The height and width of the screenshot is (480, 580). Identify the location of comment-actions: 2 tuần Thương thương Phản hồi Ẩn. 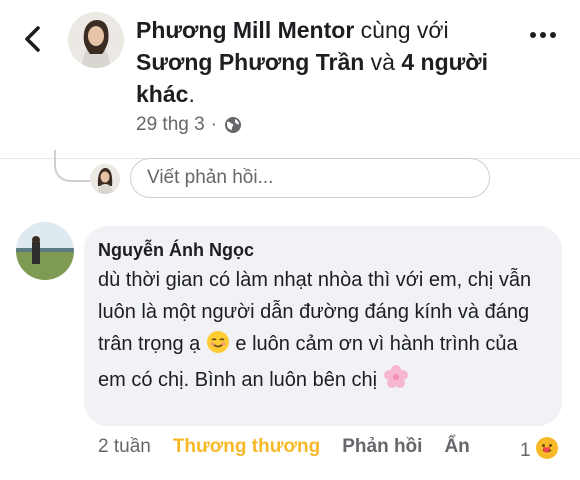
(295, 447).